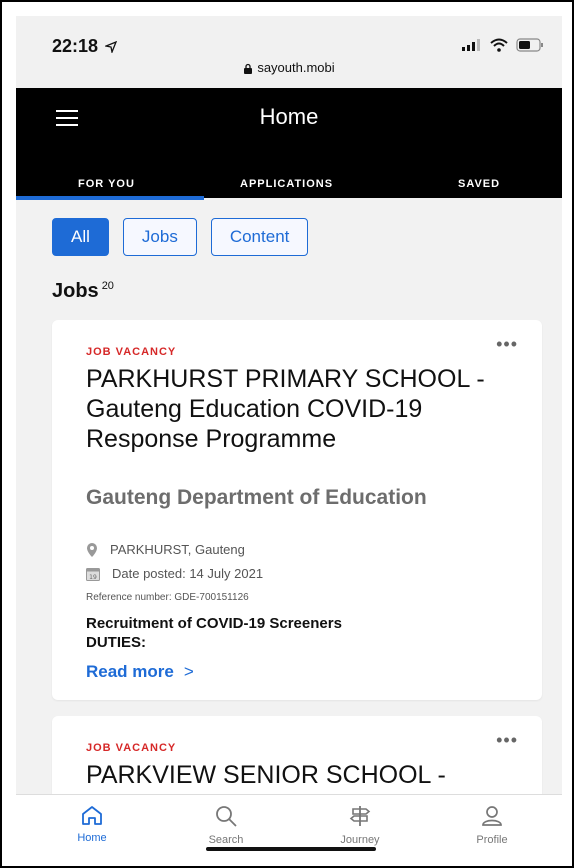  I want to click on tab-applications: APPLICATIONS, so click(286, 184).